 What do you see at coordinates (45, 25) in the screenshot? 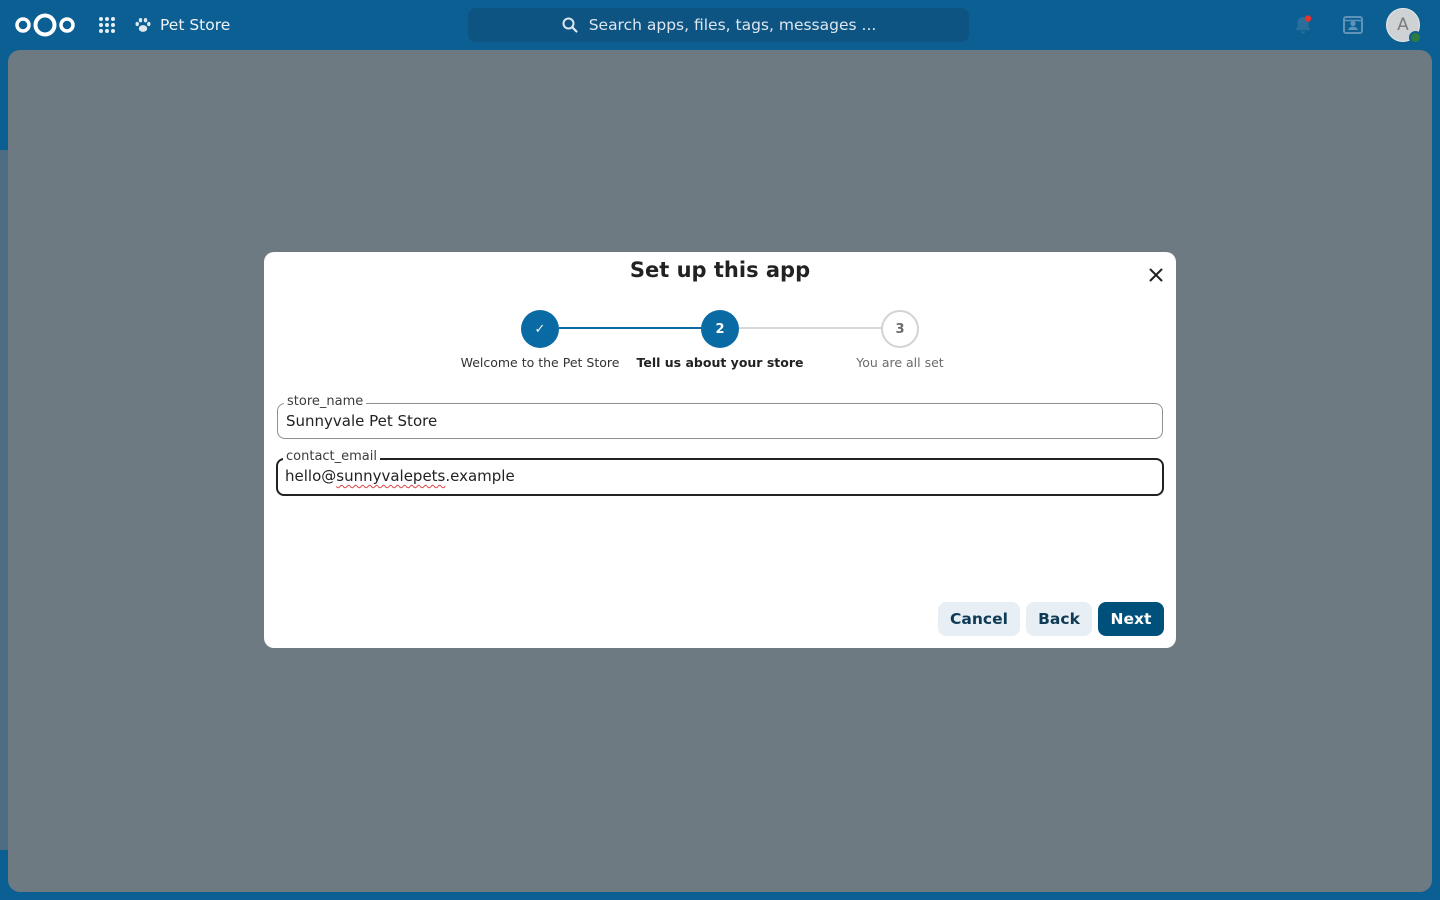
I see `nextcloud-logo` at bounding box center [45, 25].